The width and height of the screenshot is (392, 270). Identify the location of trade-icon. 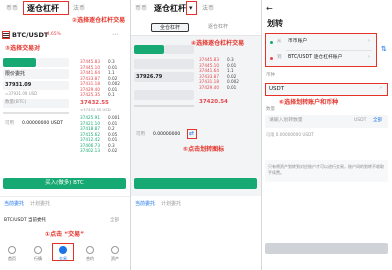
(63, 250).